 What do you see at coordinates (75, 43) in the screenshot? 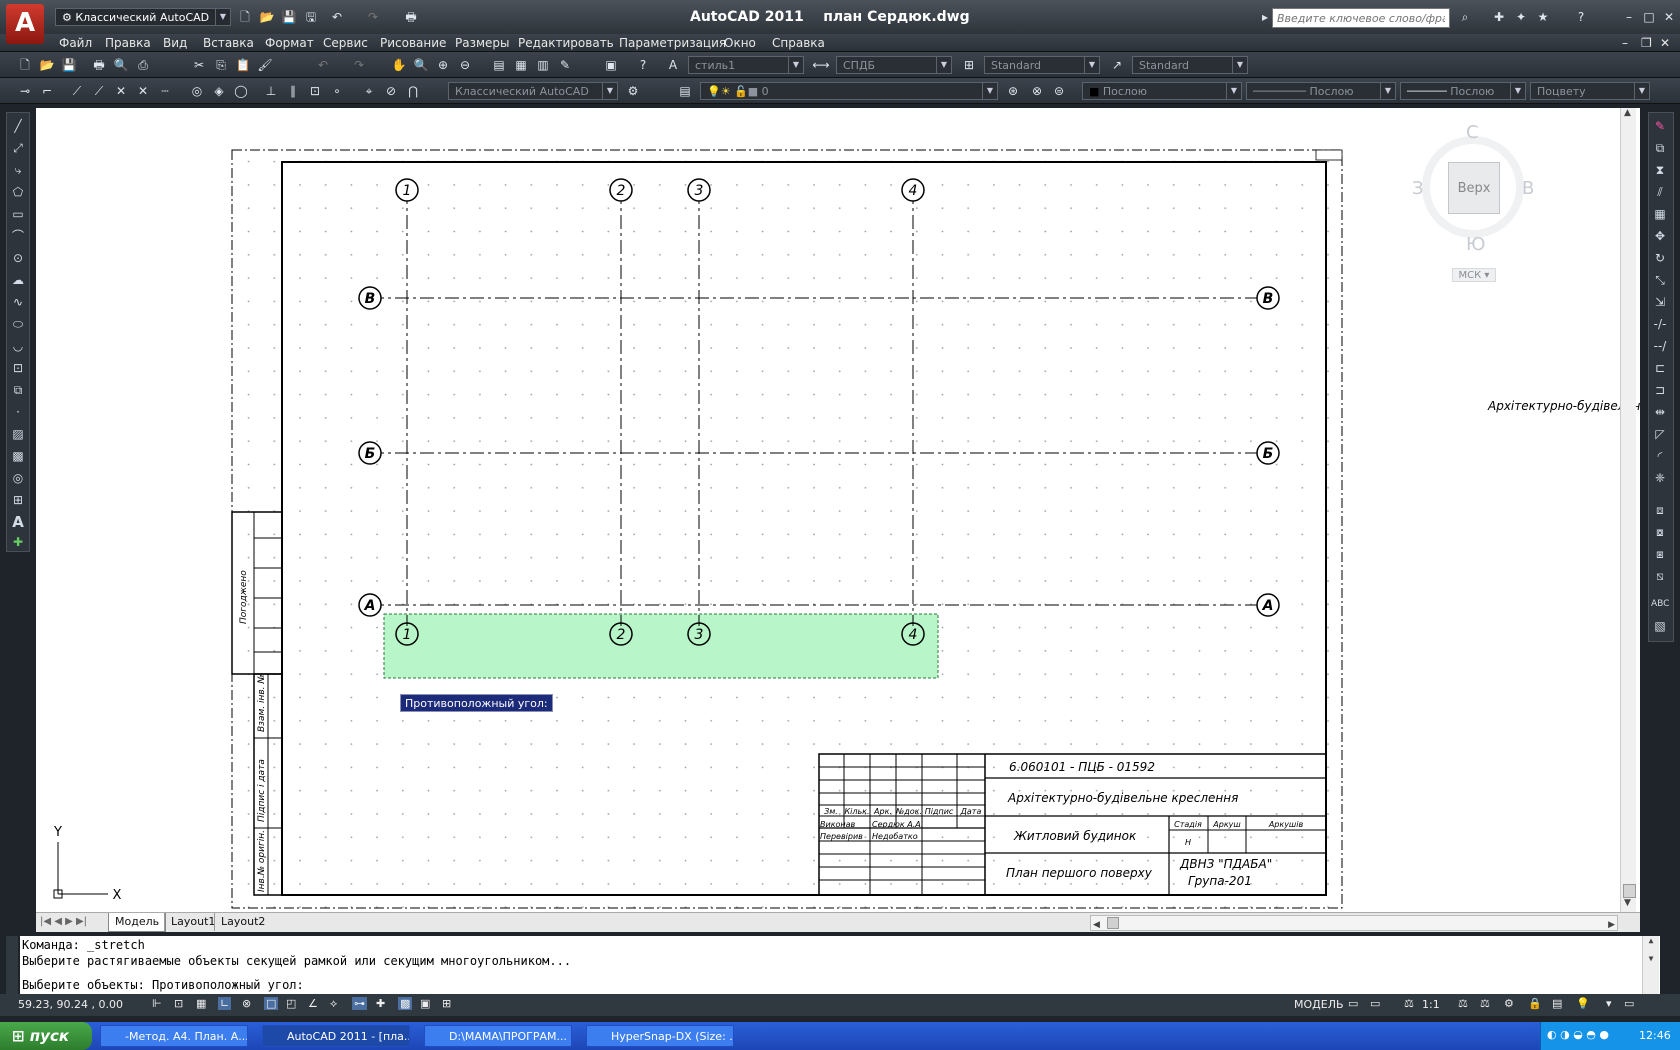
I see `menu-file: Файл` at bounding box center [75, 43].